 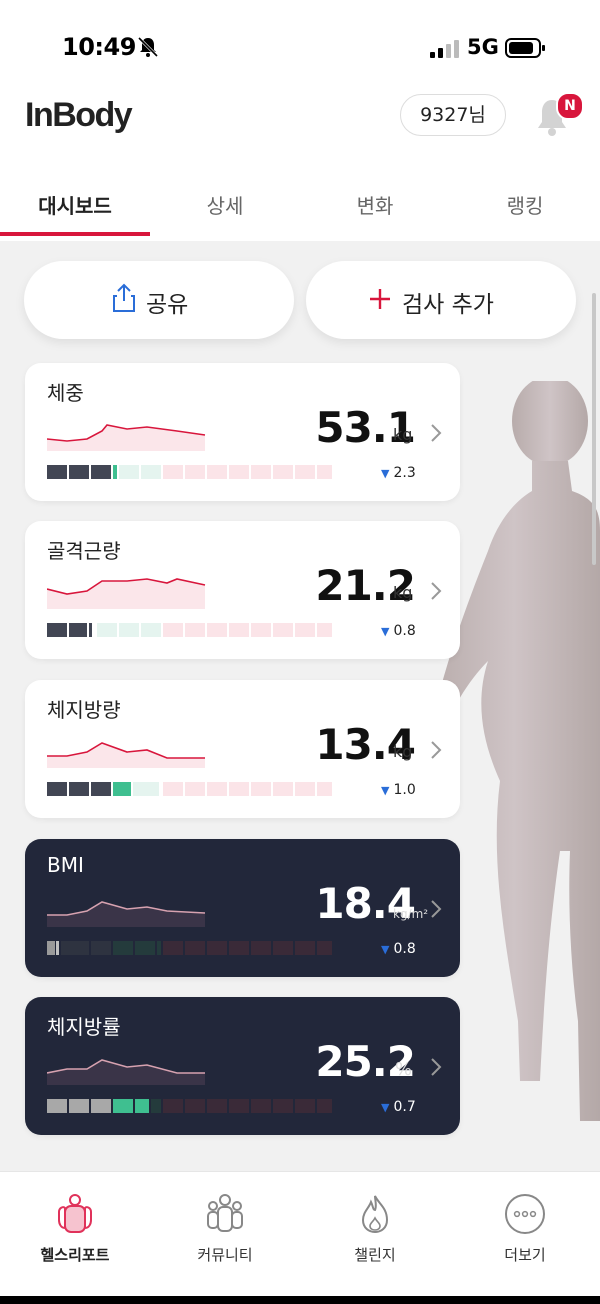 I want to click on flame-icon, so click(x=375, y=1214).